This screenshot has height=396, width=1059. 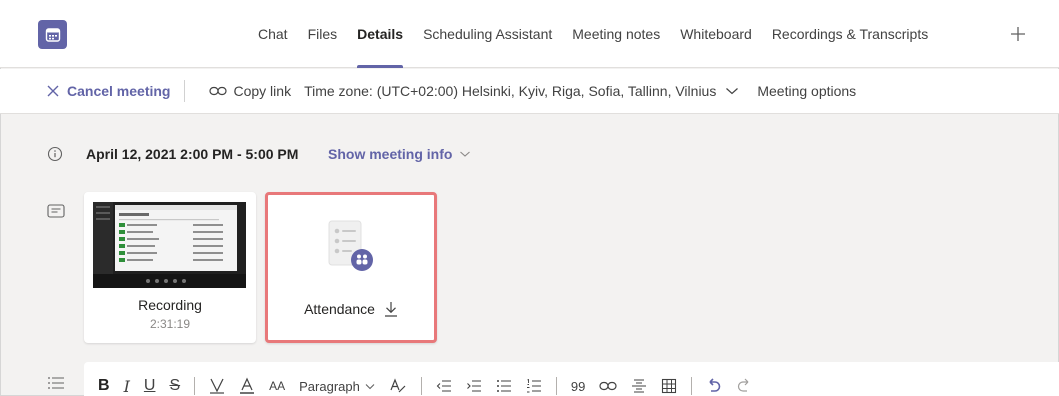 I want to click on calendar-icon, so click(x=52, y=34).